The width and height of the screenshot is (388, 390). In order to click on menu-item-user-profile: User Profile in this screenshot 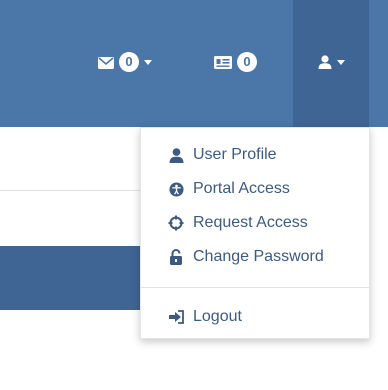, I will do `click(222, 155)`.